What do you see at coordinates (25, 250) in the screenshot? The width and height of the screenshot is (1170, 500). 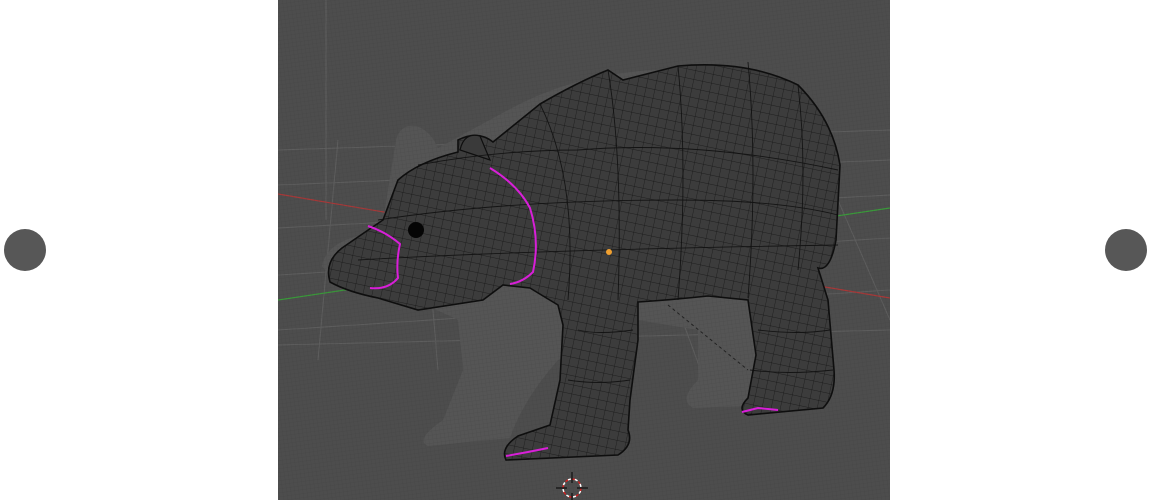 I see `prev-slide-button` at bounding box center [25, 250].